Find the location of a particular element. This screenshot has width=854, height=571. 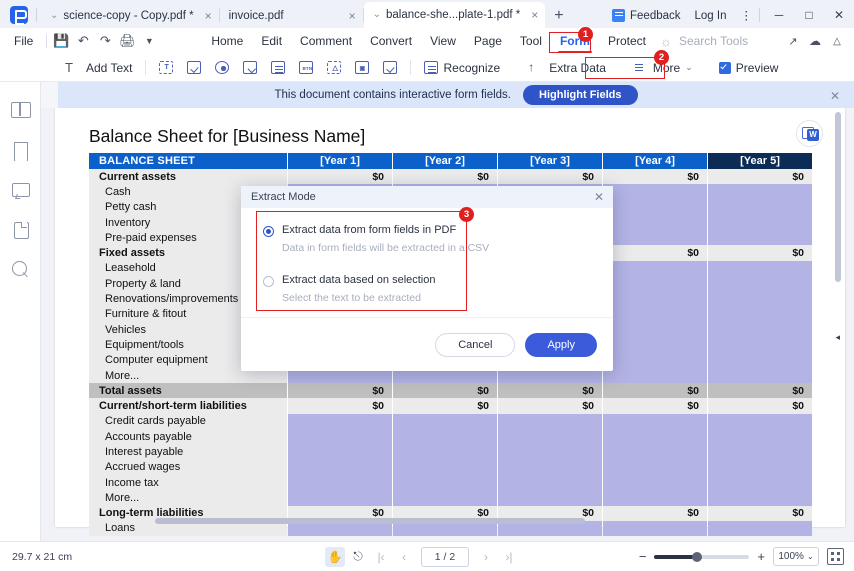

quick-access-dropdown-icon: ▼ is located at coordinates (149, 41).